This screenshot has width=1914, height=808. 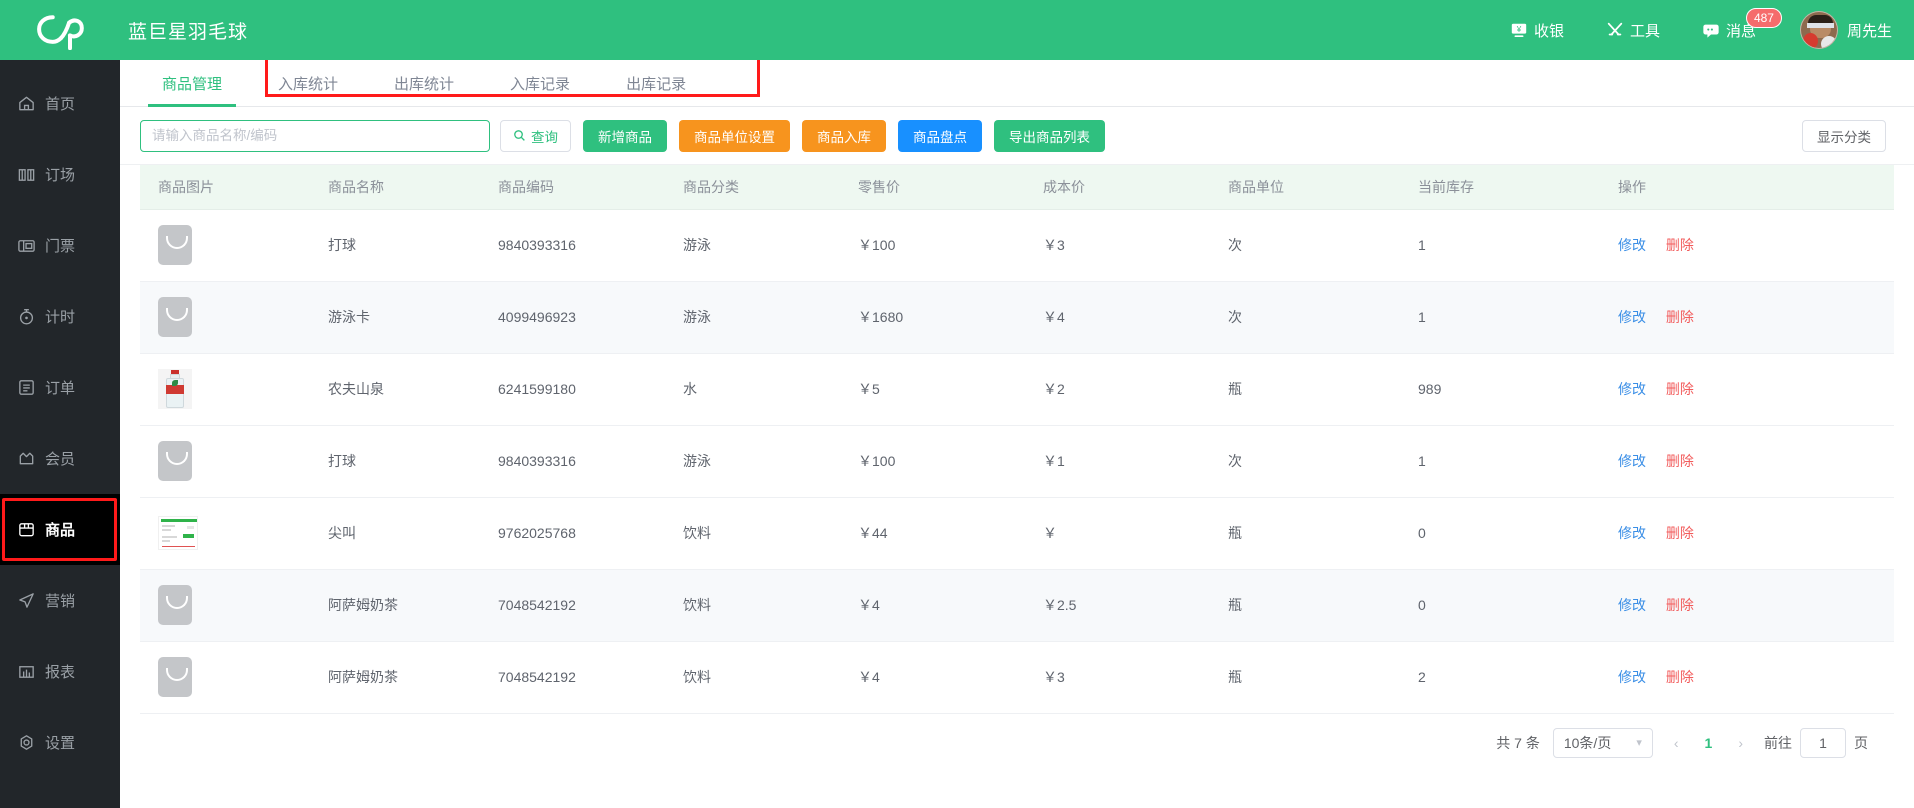 I want to click on page-jump-input, so click(x=1823, y=742).